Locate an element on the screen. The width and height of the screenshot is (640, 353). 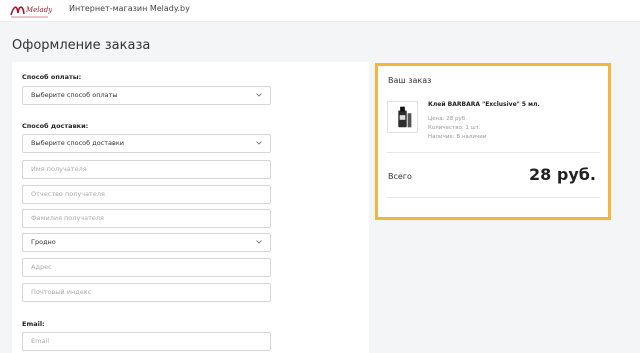
delivery-method-value: Выберите способ доставки is located at coordinates (78, 143).